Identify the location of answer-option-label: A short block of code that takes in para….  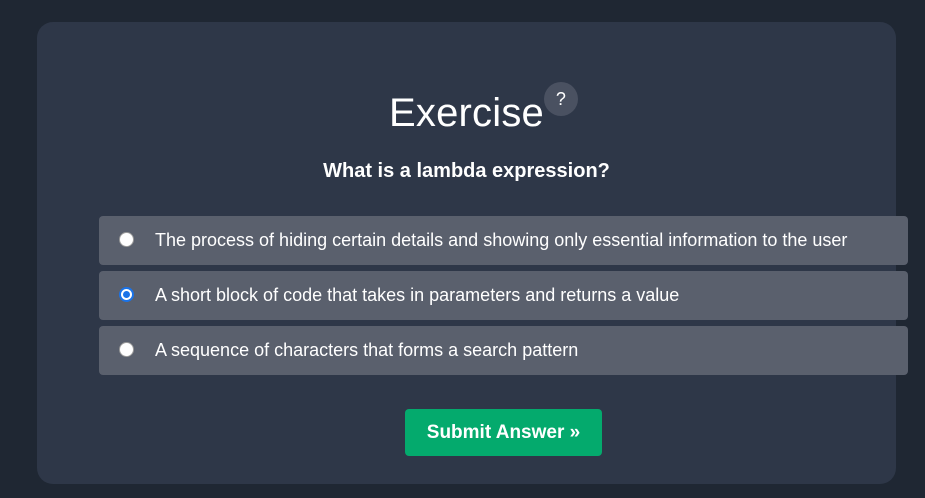
(417, 295).